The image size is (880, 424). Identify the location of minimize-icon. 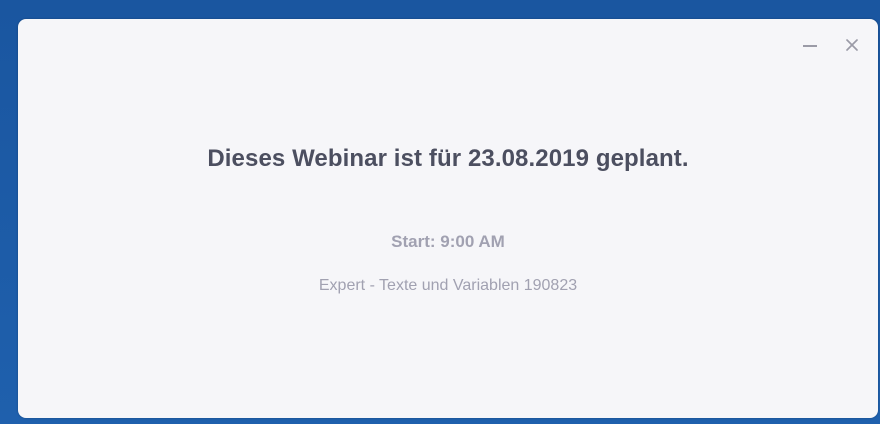
(810, 45).